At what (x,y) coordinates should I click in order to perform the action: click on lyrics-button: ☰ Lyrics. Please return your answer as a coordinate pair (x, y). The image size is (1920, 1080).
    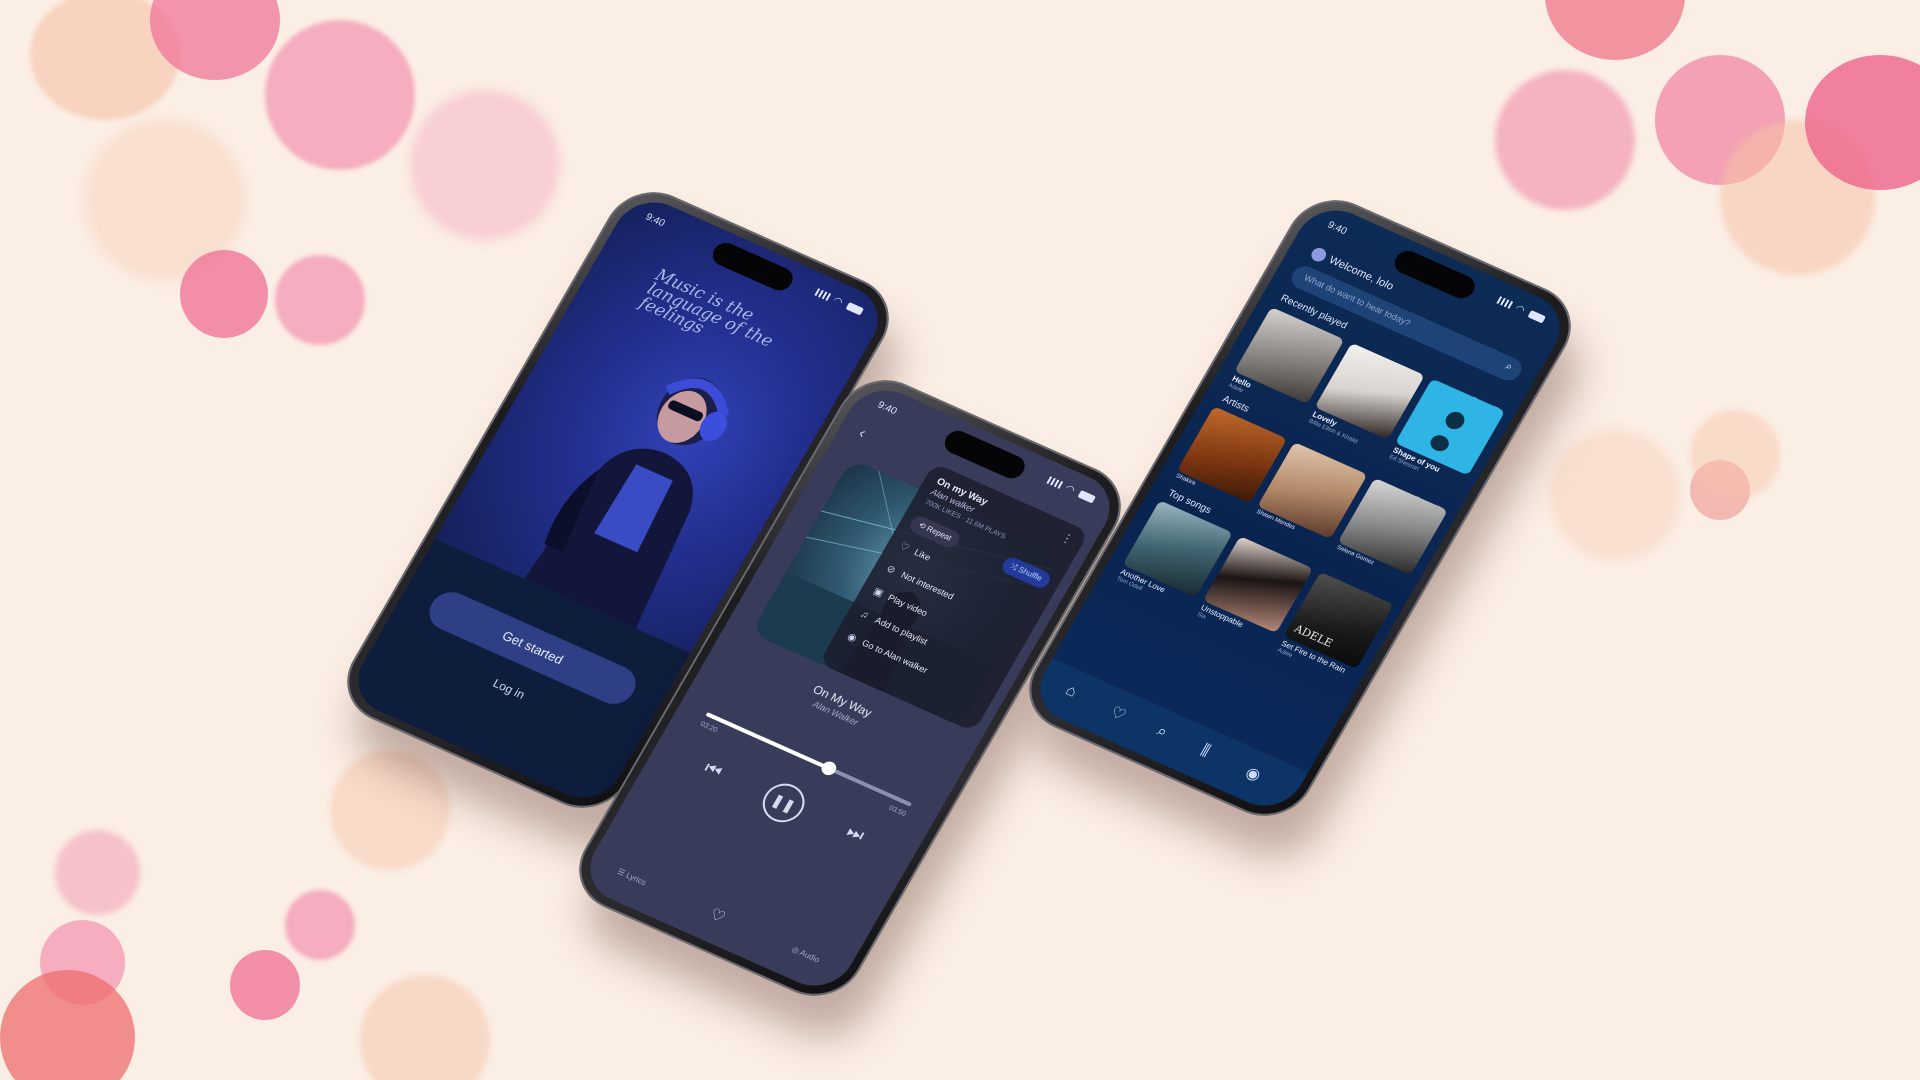
    Looking at the image, I should click on (632, 877).